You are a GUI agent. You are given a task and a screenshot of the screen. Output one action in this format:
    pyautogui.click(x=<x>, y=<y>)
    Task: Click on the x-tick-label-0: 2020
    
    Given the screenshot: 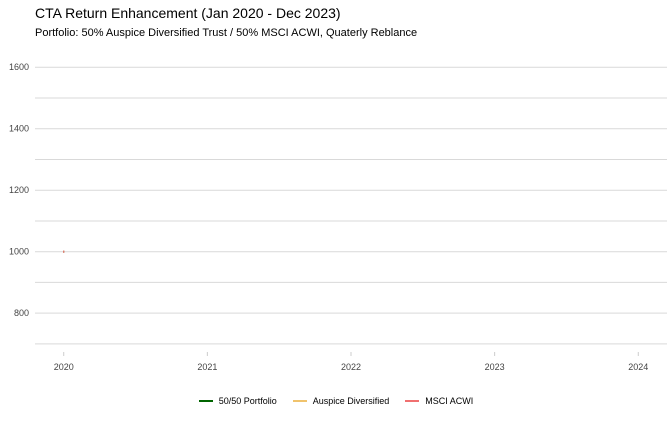 What is the action you would take?
    pyautogui.click(x=64, y=367)
    